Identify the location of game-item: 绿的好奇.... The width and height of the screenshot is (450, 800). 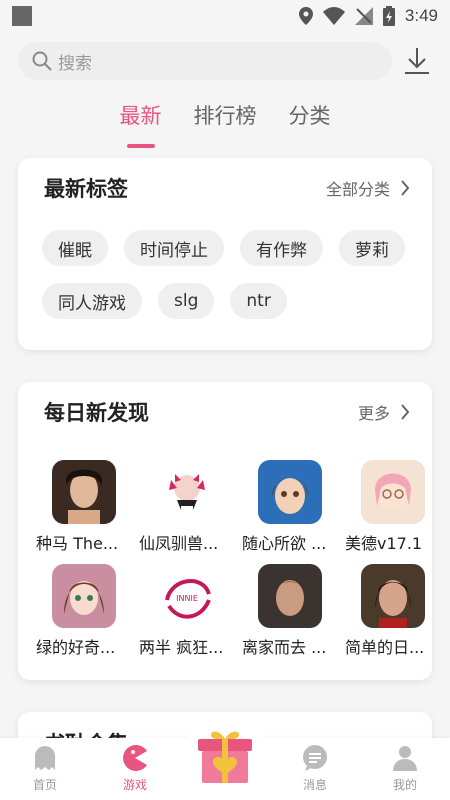
(84, 611).